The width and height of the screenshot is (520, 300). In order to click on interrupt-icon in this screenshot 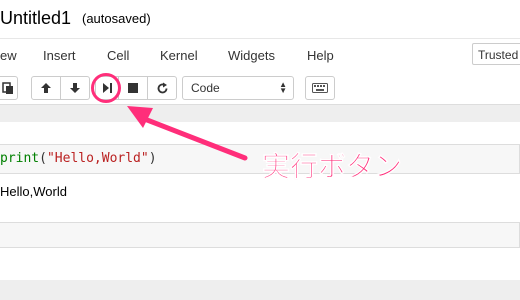, I will do `click(133, 88)`.